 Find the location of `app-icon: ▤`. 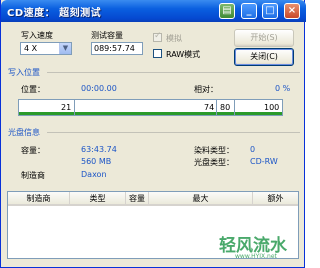

app-icon: ▤ is located at coordinates (227, 11).